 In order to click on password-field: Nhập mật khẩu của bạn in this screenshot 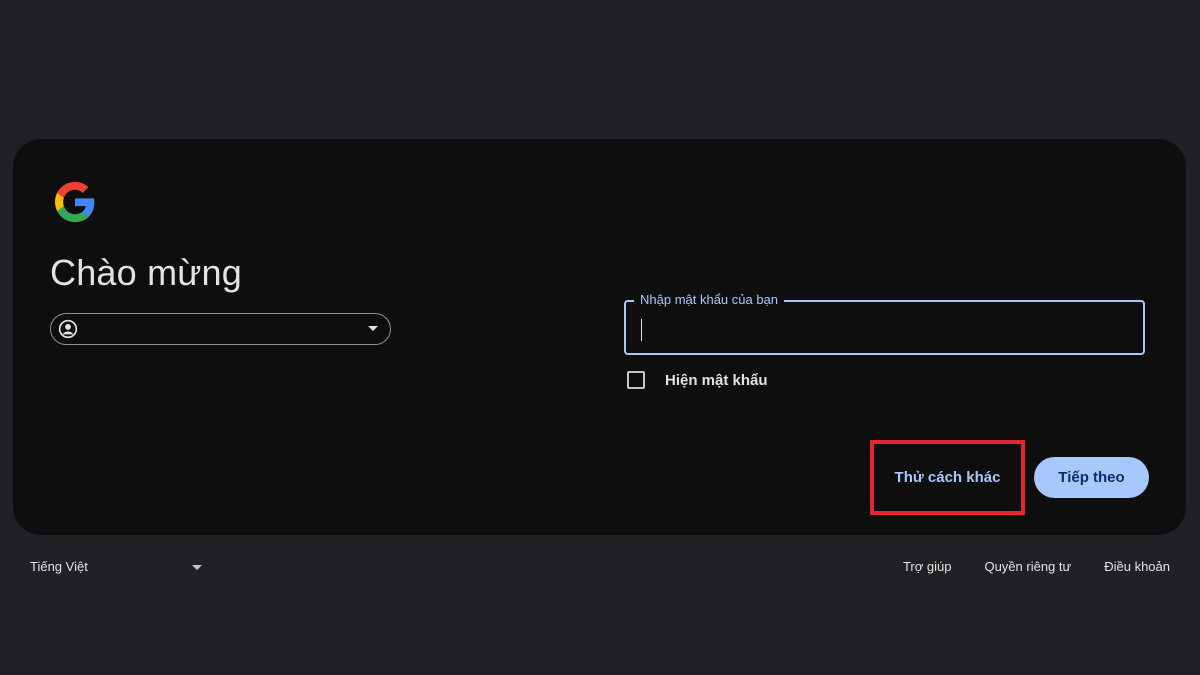, I will do `click(884, 323)`.